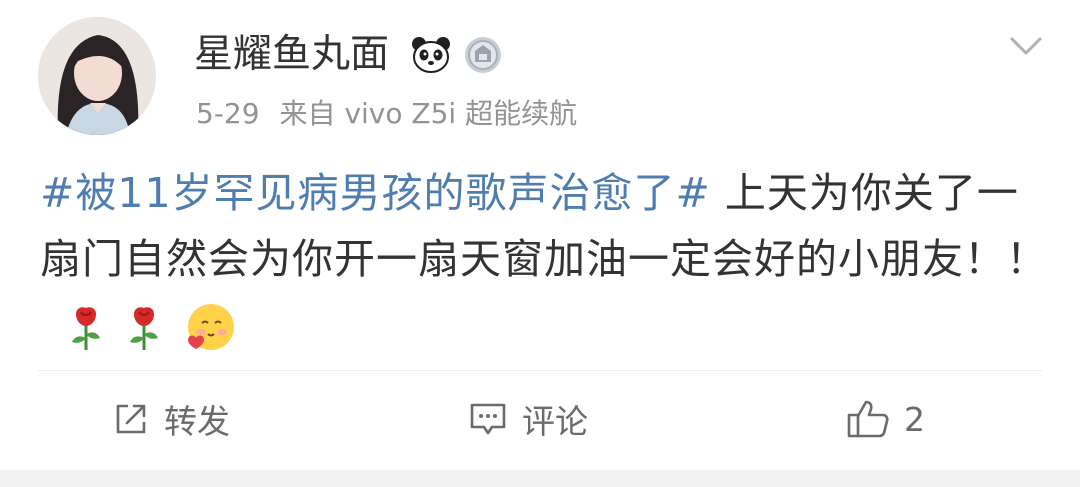 The height and width of the screenshot is (487, 1080). I want to click on divider, so click(540, 370).